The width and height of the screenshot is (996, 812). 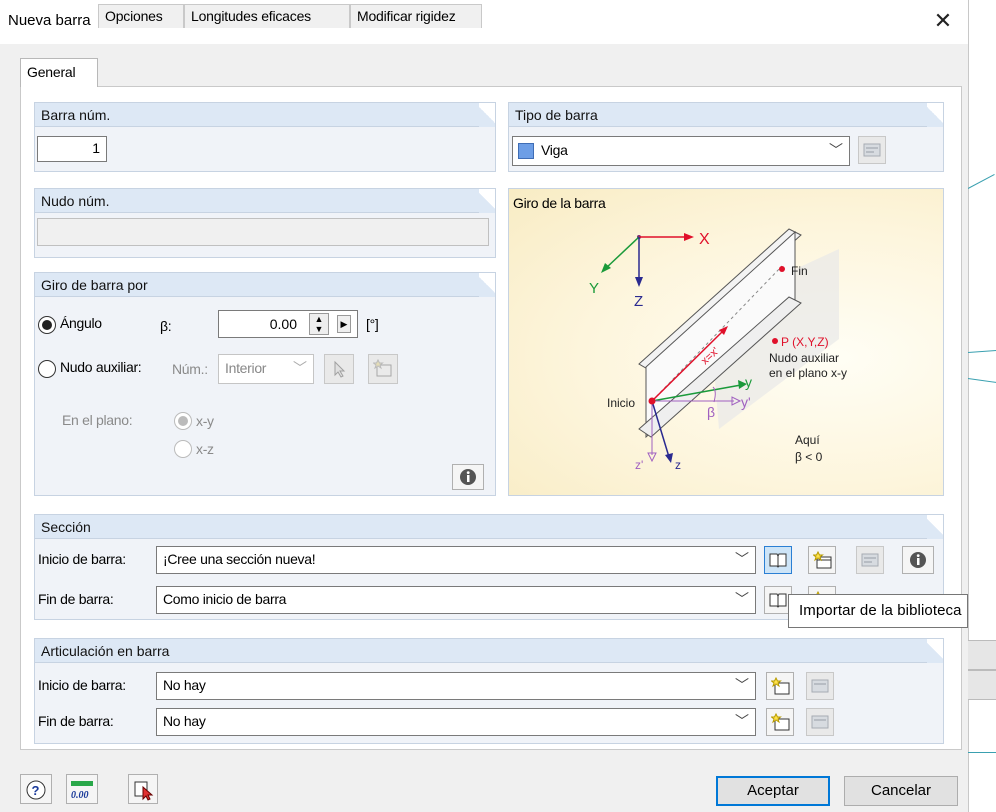 What do you see at coordinates (166, 326) in the screenshot?
I see `beta-label: β:` at bounding box center [166, 326].